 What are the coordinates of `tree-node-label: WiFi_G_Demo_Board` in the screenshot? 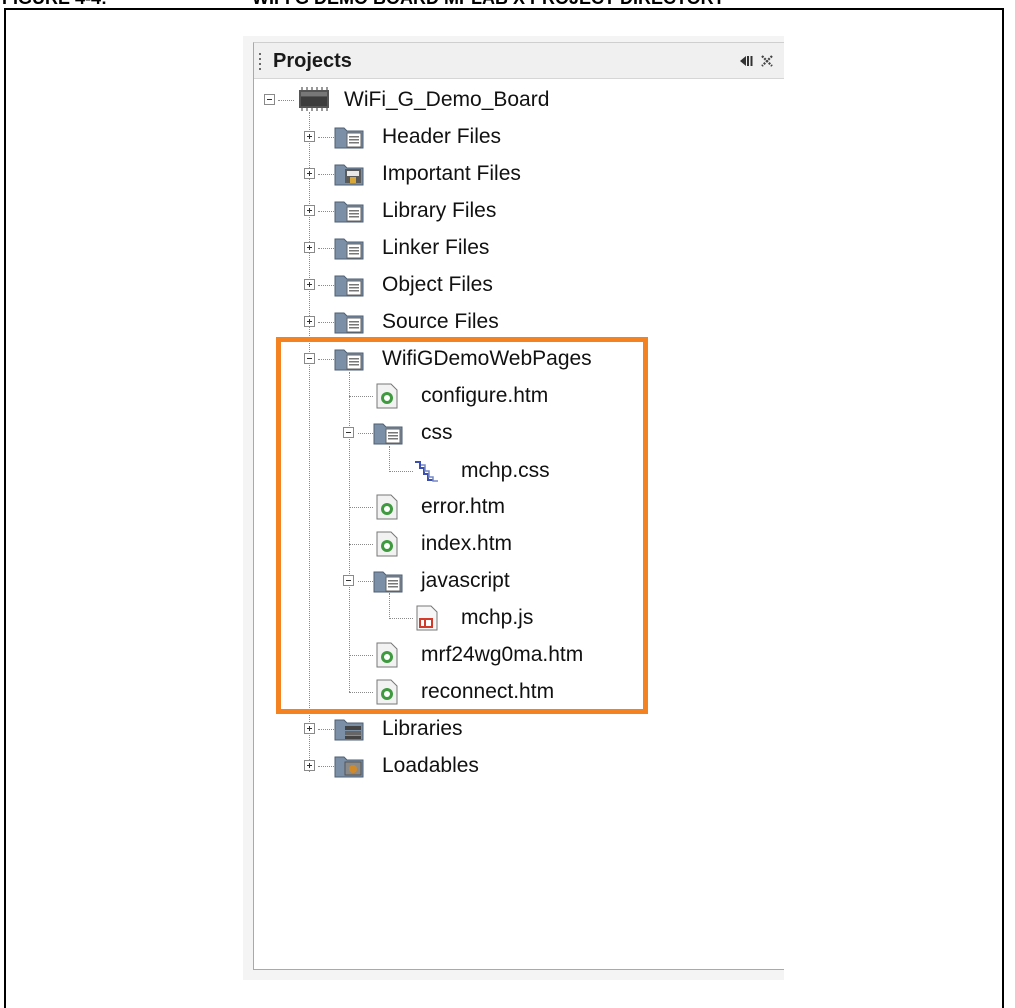 It's located at (447, 99).